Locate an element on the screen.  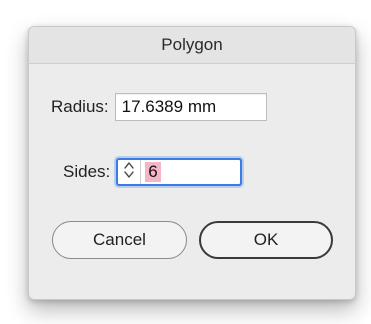
dialog-titlebar: Polygon is located at coordinates (192, 45).